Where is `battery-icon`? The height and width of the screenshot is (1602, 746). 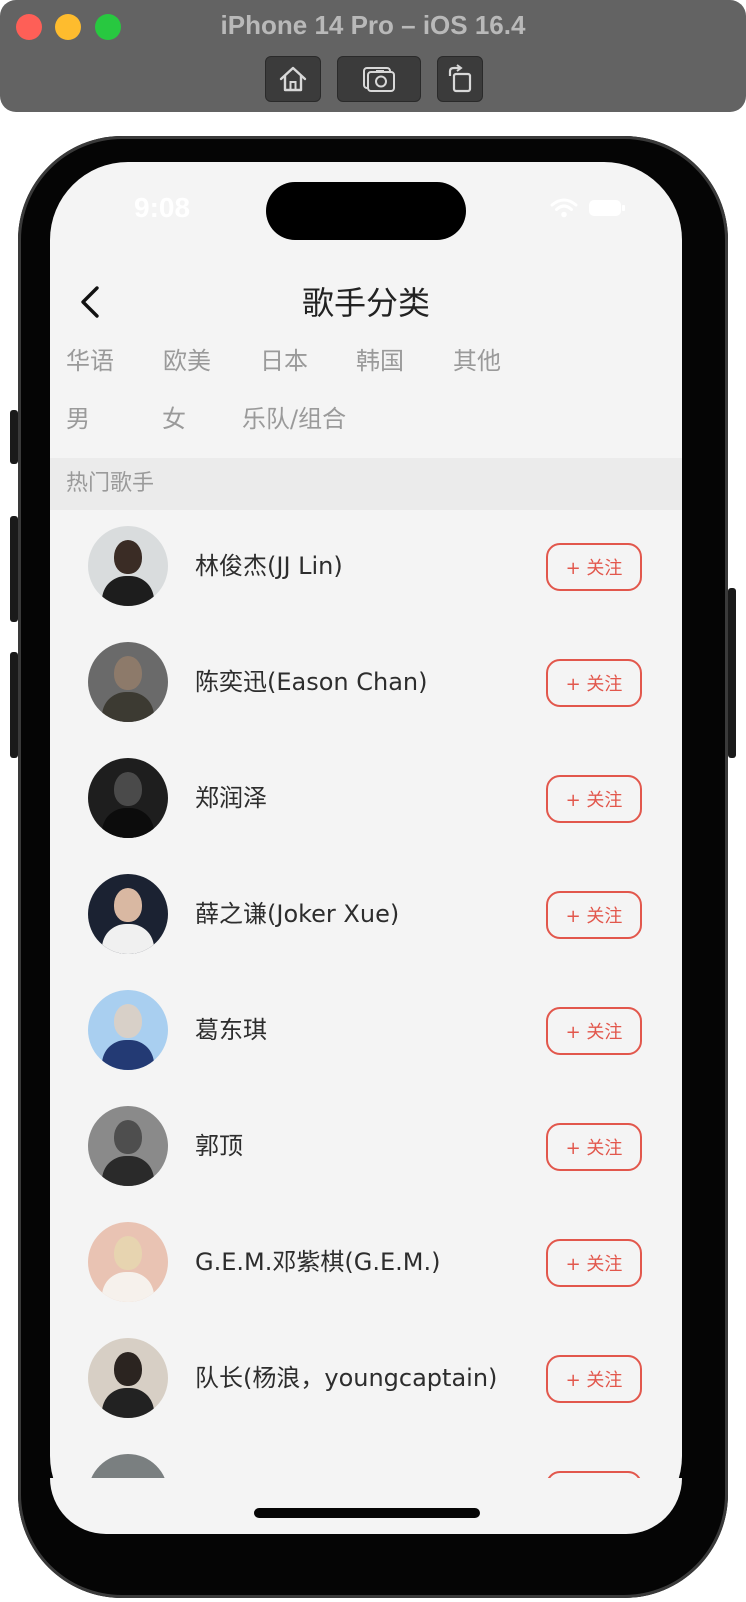
battery-icon is located at coordinates (607, 208).